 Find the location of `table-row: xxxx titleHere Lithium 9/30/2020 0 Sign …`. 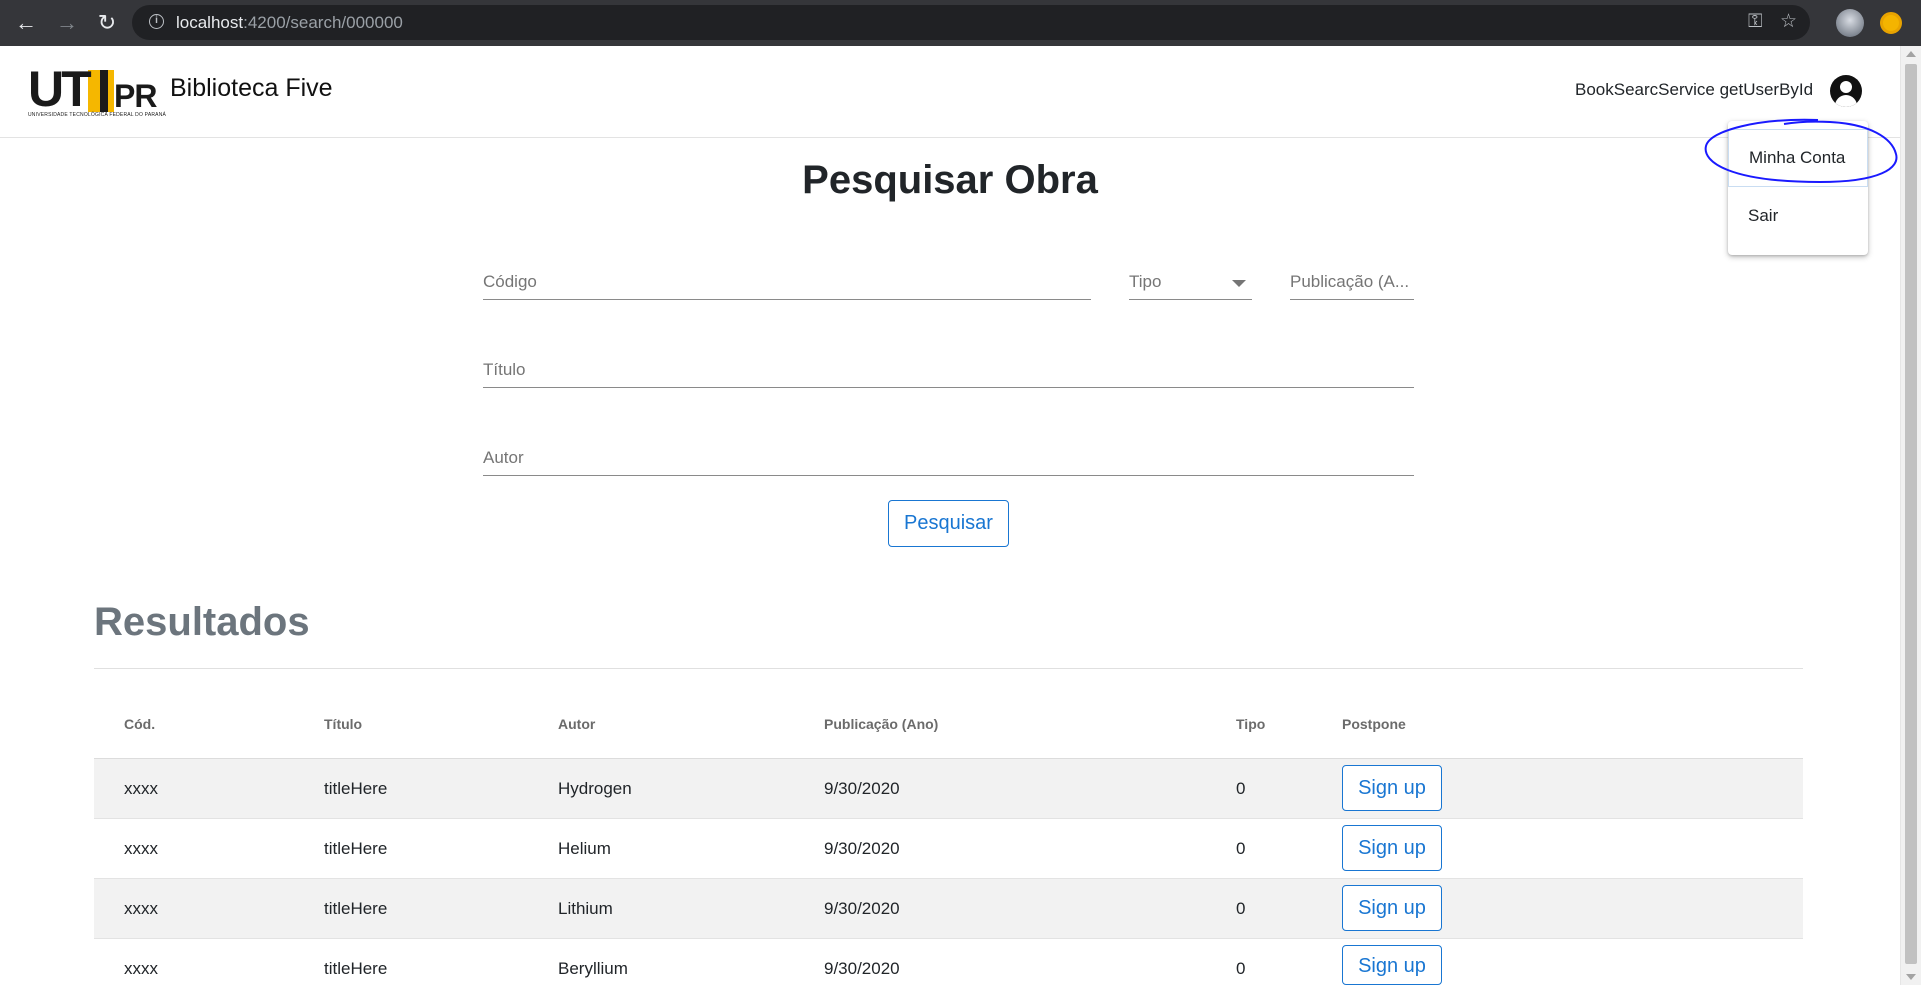

table-row: xxxx titleHere Lithium 9/30/2020 0 Sign … is located at coordinates (948, 909).